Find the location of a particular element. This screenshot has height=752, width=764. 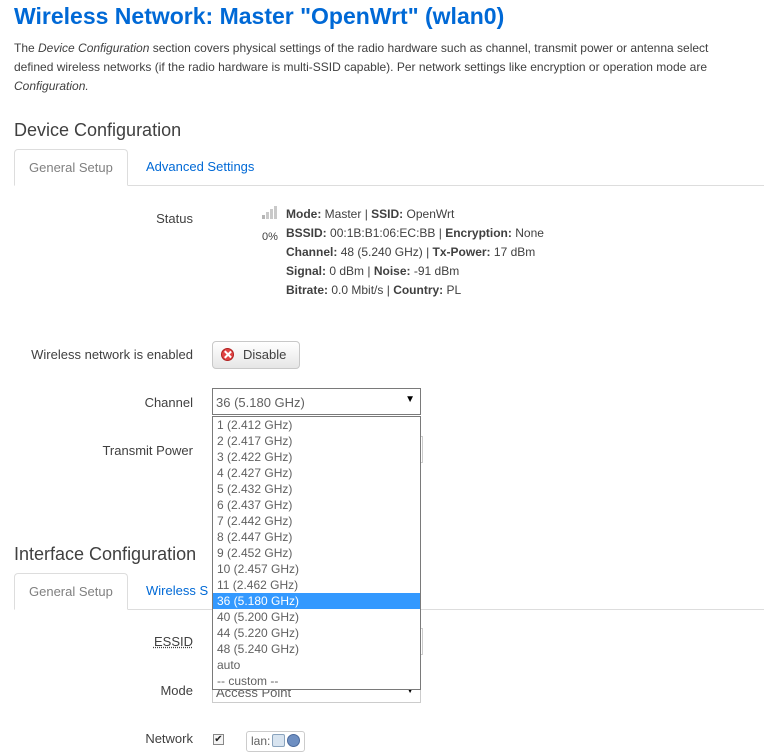

tab-advanced-settings: Advanced Settings is located at coordinates (200, 166).